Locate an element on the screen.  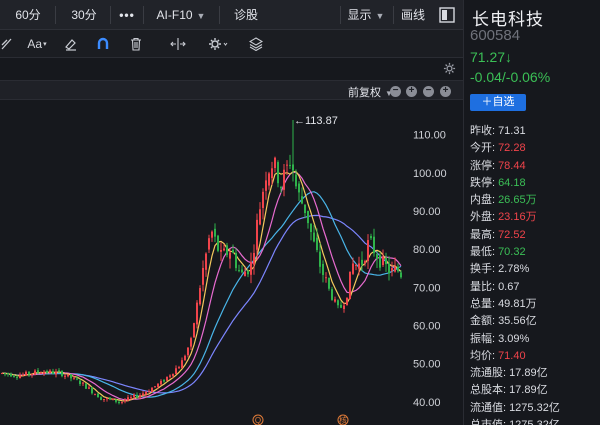
zoom-out-icon: − is located at coordinates (395, 91).